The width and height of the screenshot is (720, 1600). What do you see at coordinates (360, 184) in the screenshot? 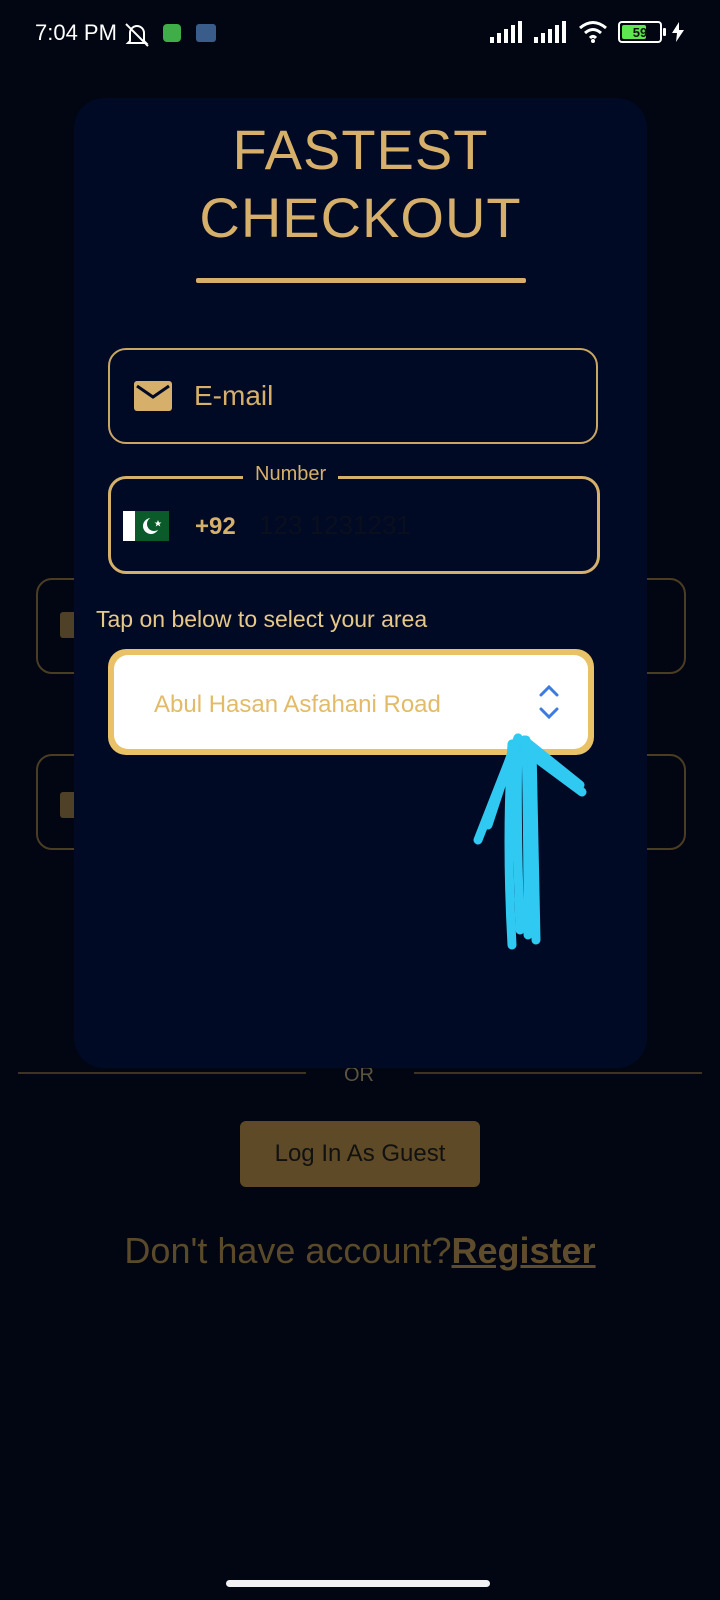
I see `modal-title: FASTEST CHECKOUT` at bounding box center [360, 184].